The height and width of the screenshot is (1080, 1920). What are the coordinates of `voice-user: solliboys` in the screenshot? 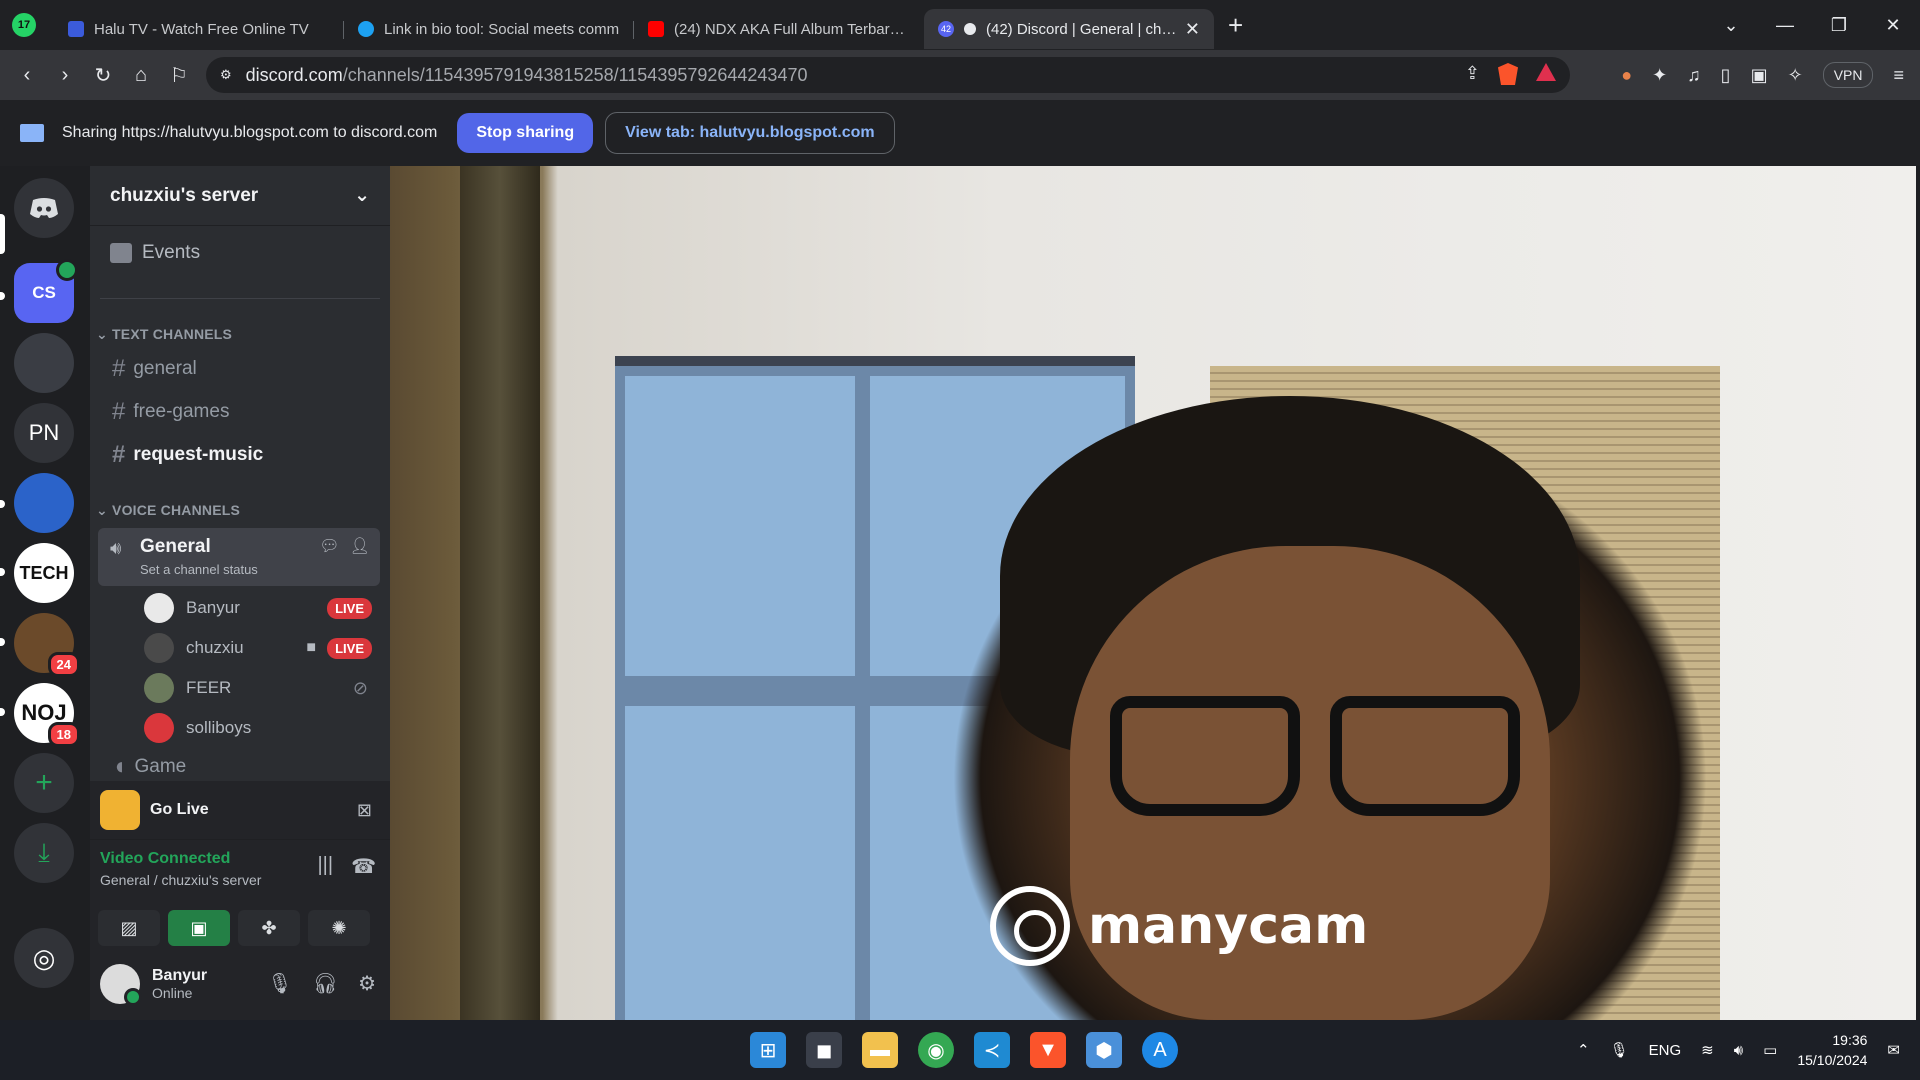 It's located at (261, 728).